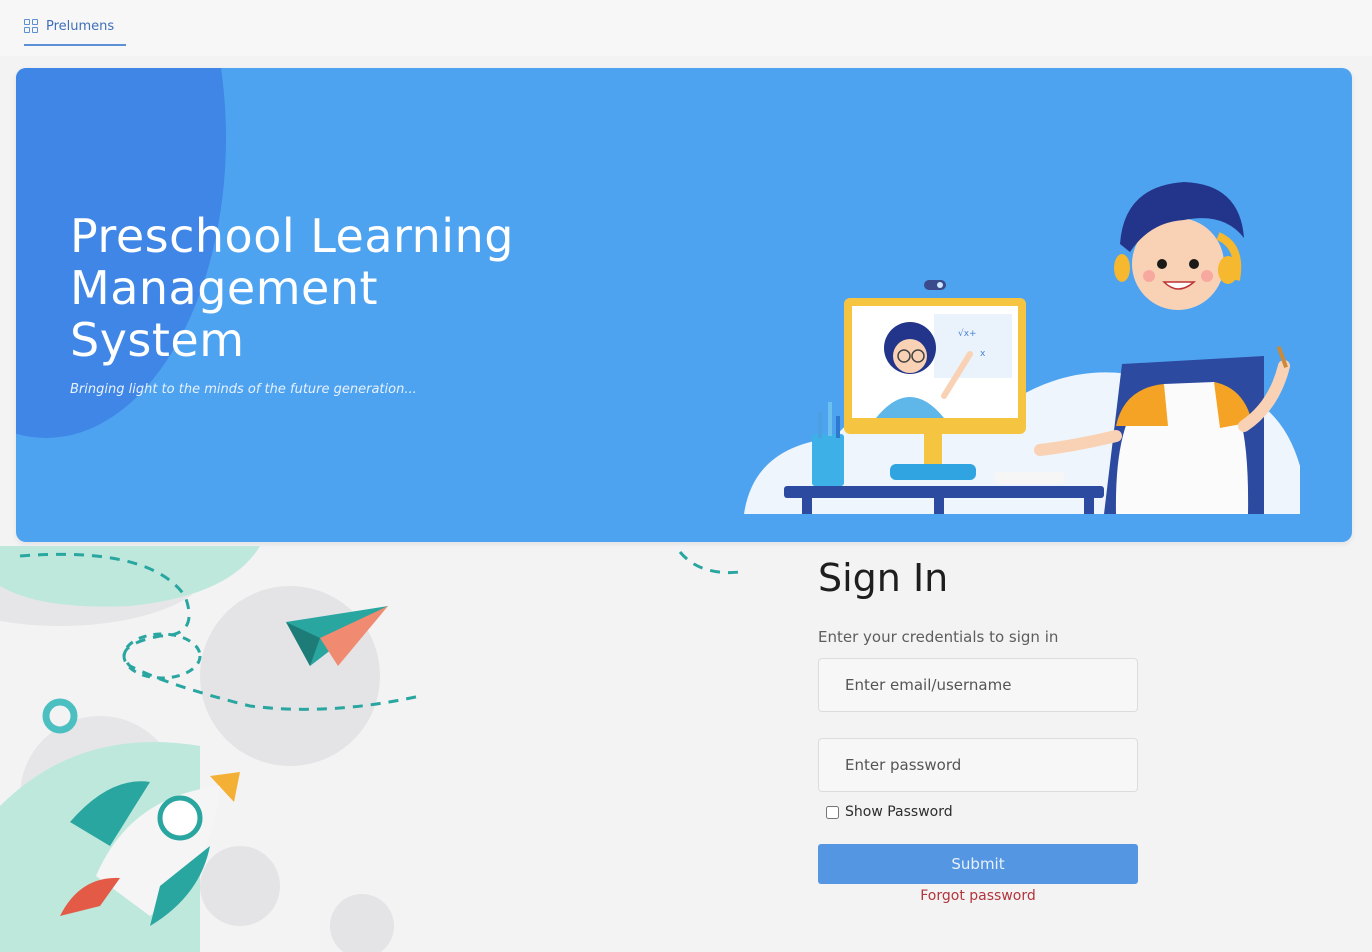 The image size is (1372, 952). Describe the element at coordinates (978, 896) in the screenshot. I see `forgot-password-link: Forgot password` at that location.